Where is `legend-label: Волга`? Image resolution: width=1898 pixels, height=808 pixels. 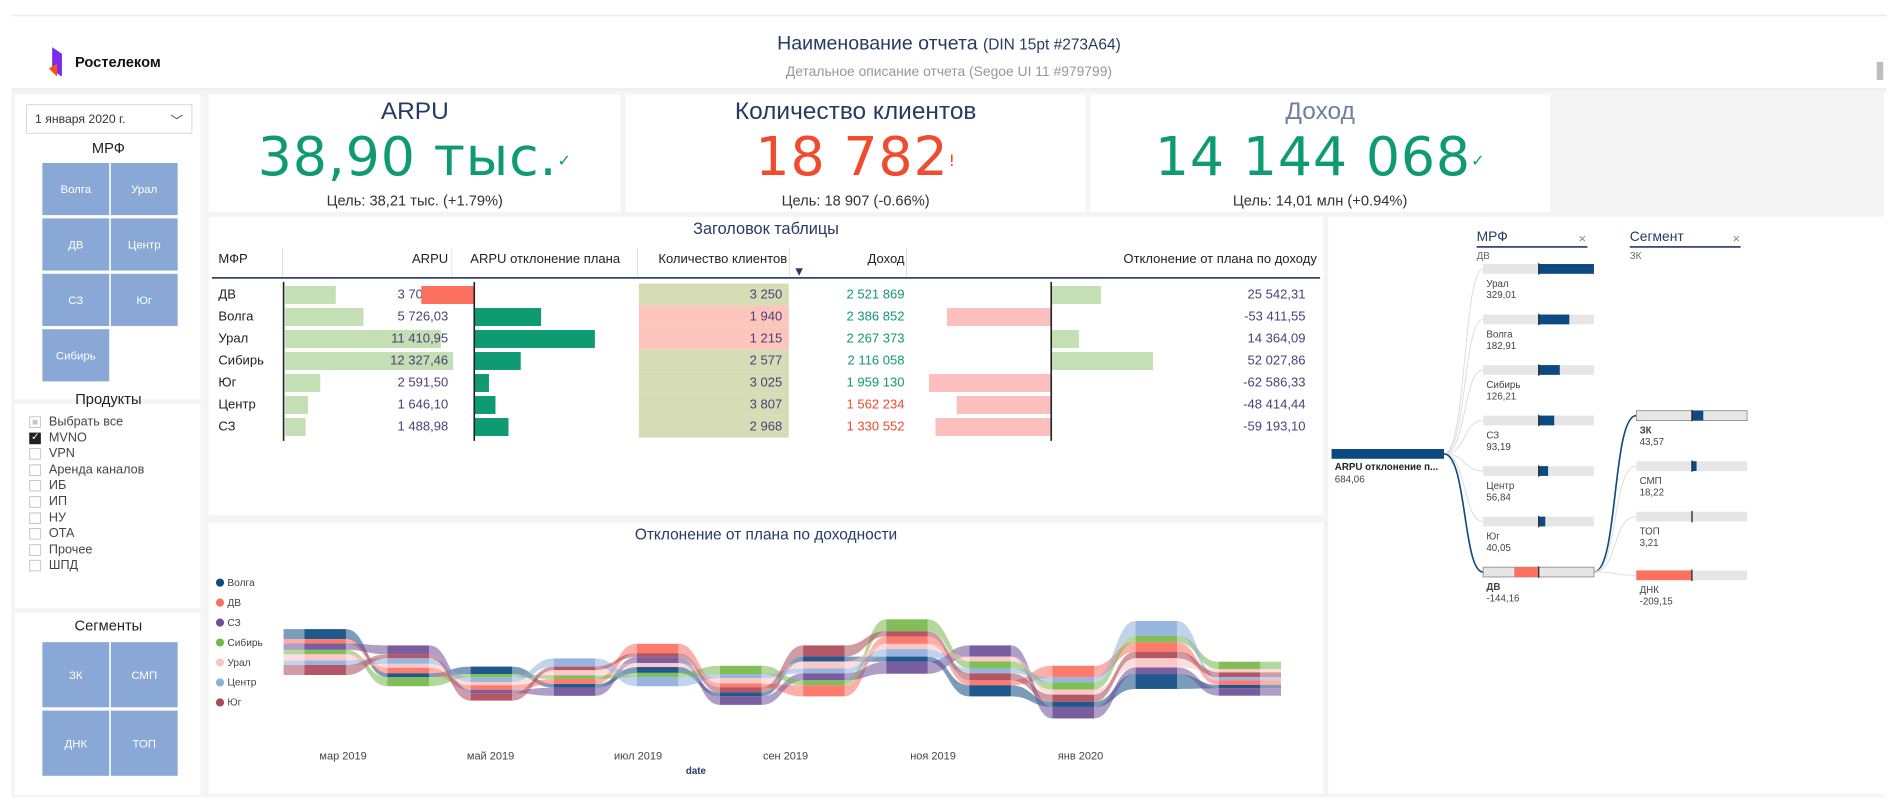
legend-label: Волга is located at coordinates (241, 583).